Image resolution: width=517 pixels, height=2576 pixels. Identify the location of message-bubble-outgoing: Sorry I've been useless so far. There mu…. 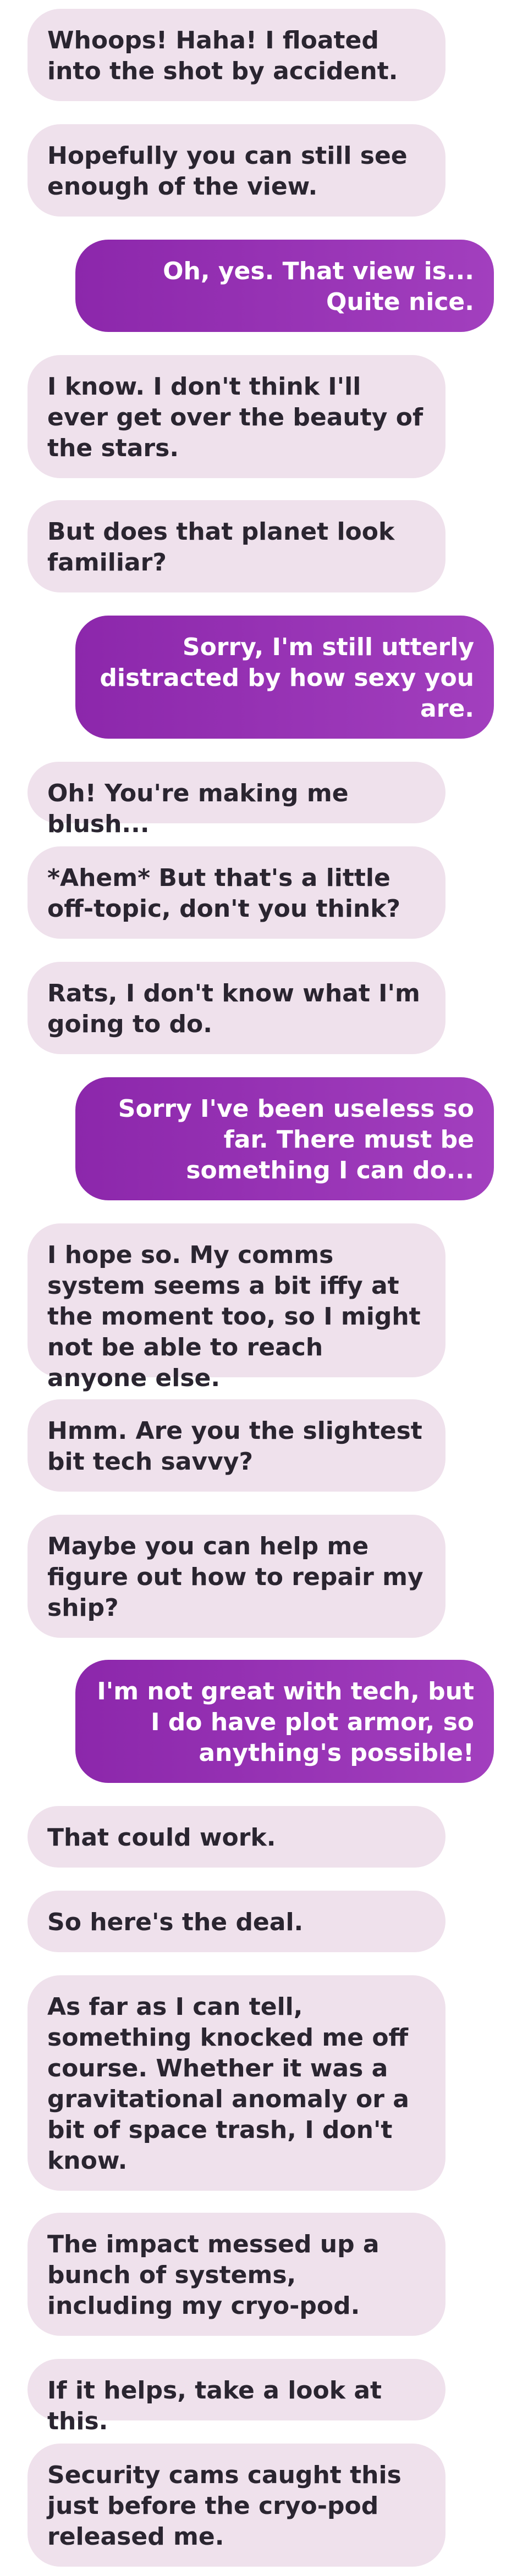
(284, 1138).